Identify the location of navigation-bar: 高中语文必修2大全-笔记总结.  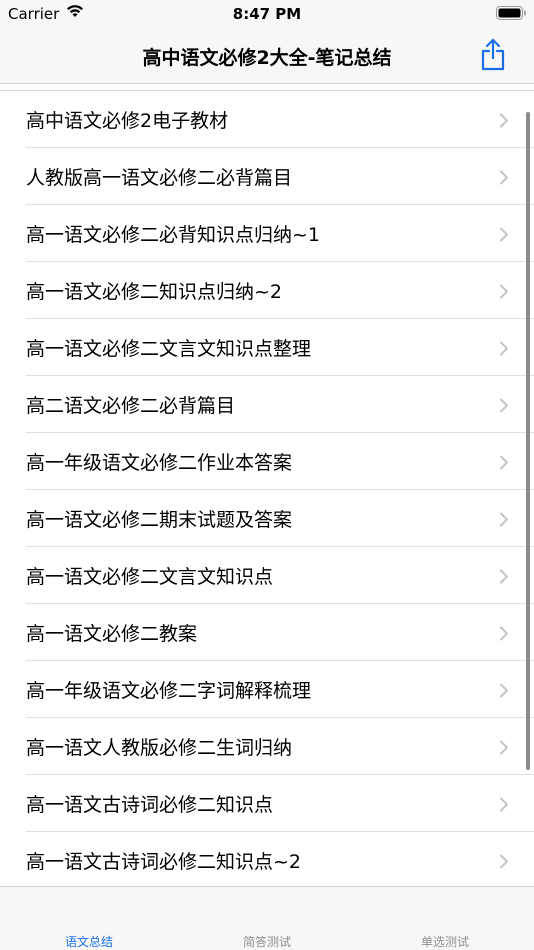
(267, 57).